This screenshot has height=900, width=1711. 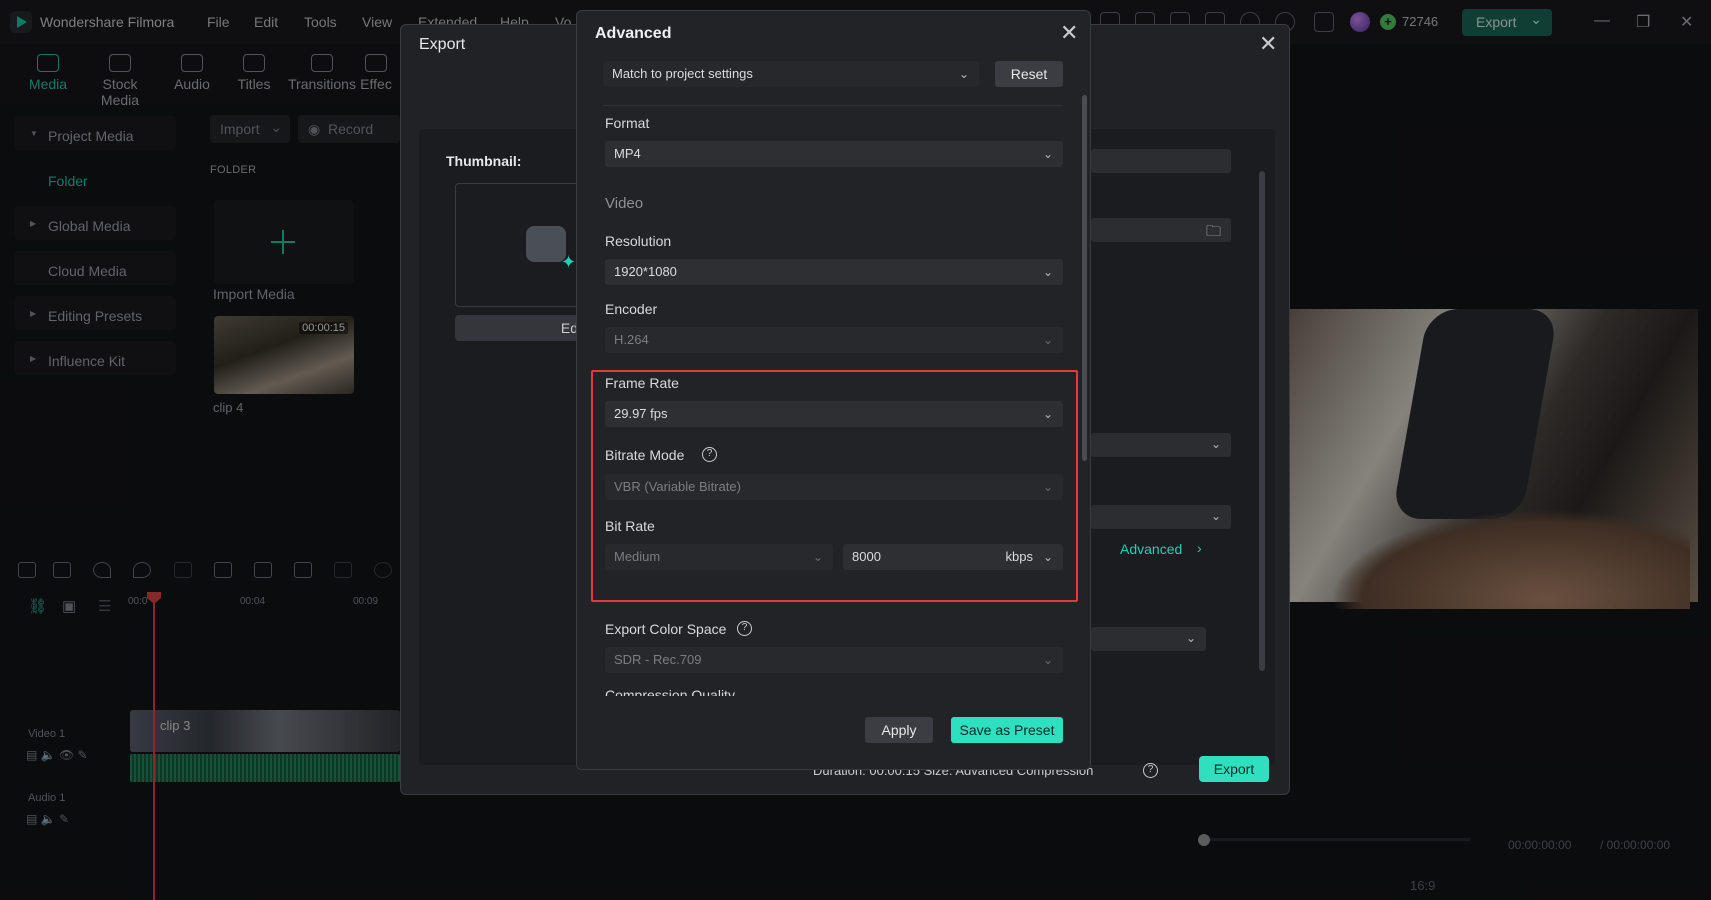 What do you see at coordinates (642, 383) in the screenshot?
I see `frame-rate-label: Frame Rate` at bounding box center [642, 383].